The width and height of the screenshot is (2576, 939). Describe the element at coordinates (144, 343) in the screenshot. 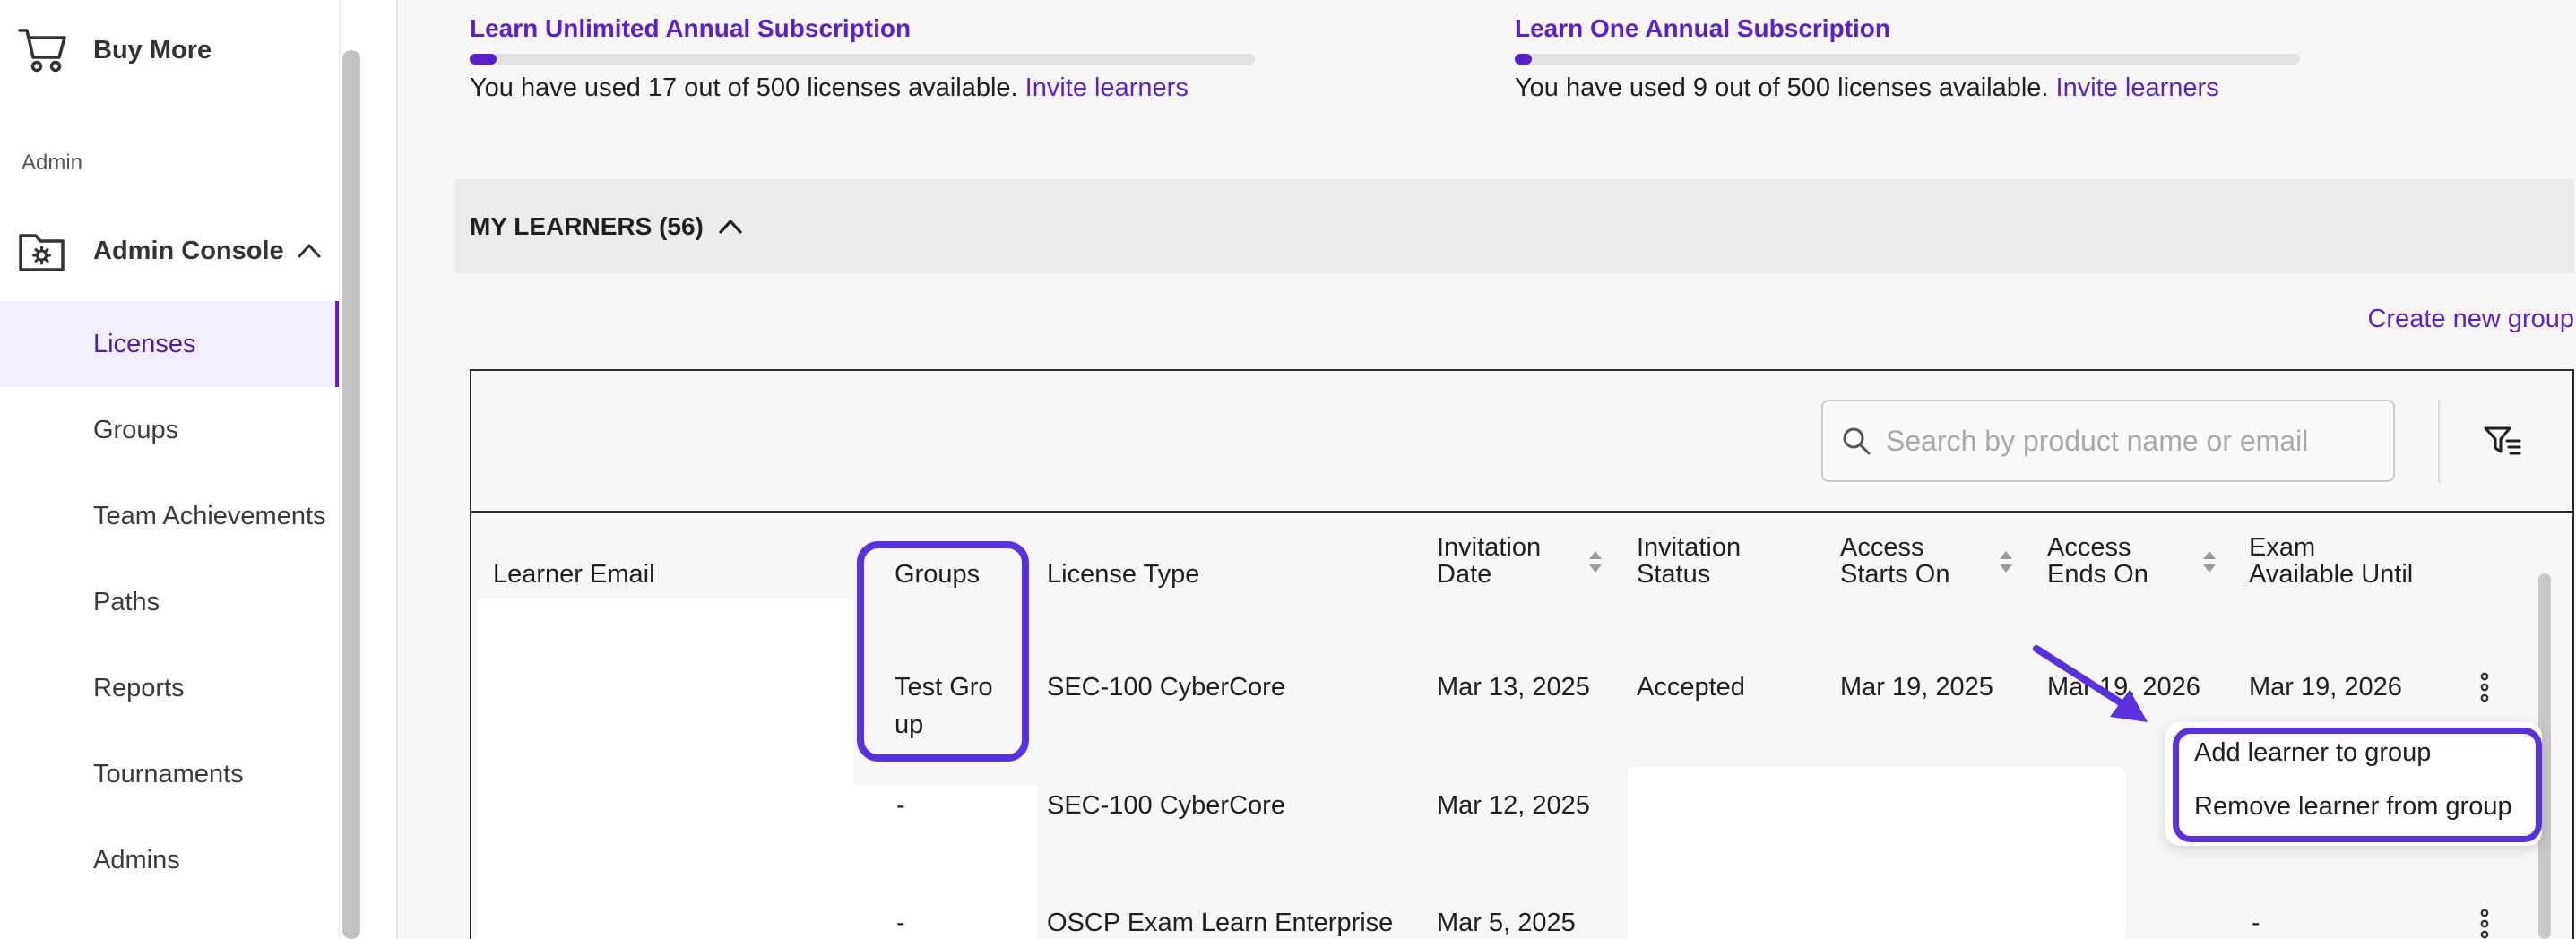

I see `sidebar-item-label: Licenses` at that location.